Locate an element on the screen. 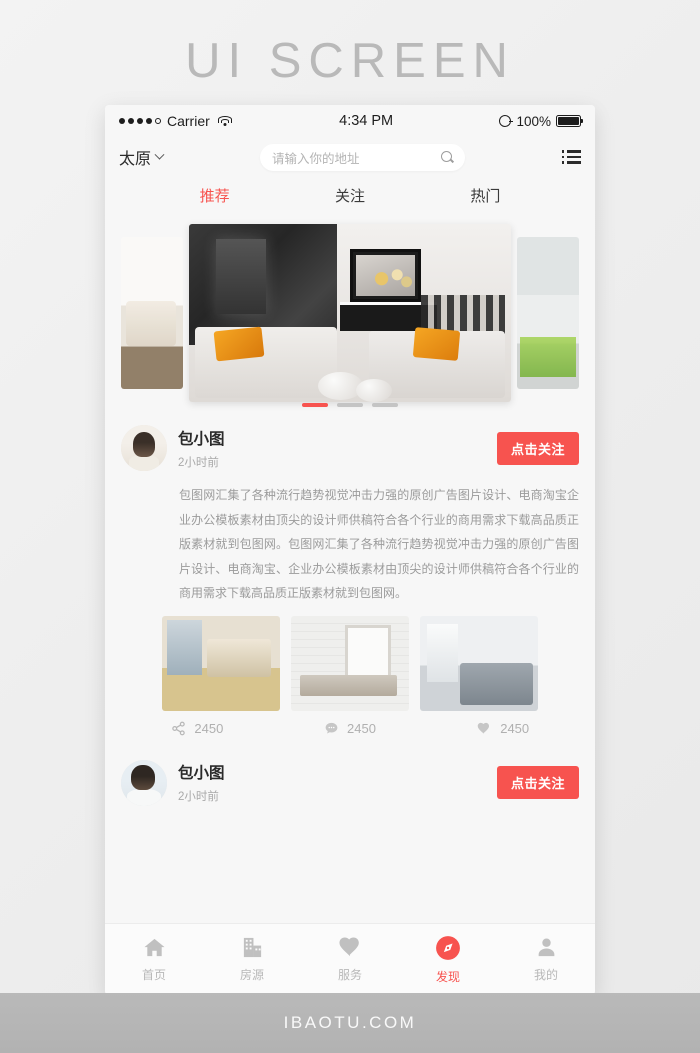  avatar is located at coordinates (144, 448).